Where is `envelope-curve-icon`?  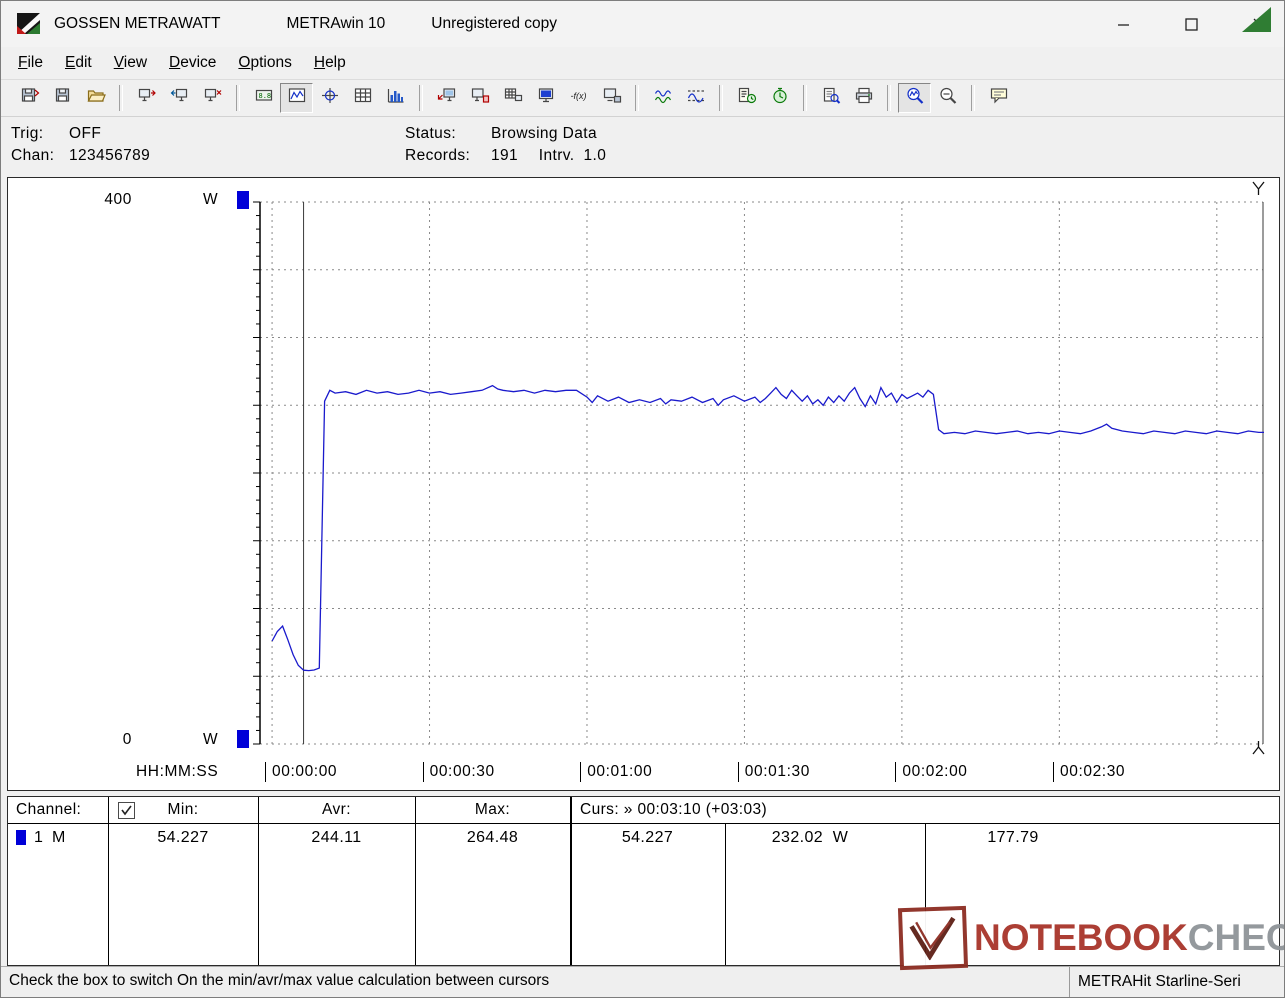 envelope-curve-icon is located at coordinates (696, 98).